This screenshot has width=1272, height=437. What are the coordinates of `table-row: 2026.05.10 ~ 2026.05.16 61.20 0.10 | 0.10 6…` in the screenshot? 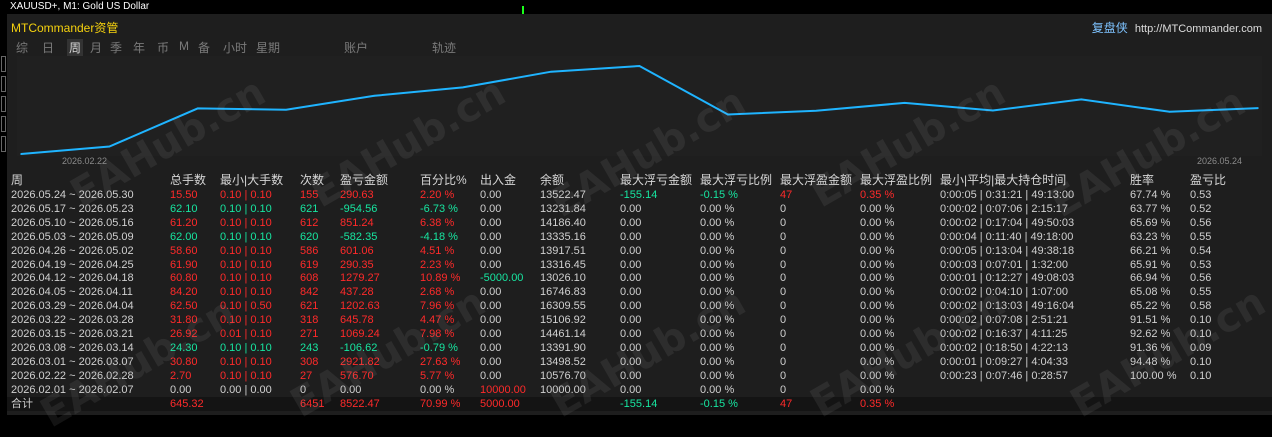 It's located at (639, 223).